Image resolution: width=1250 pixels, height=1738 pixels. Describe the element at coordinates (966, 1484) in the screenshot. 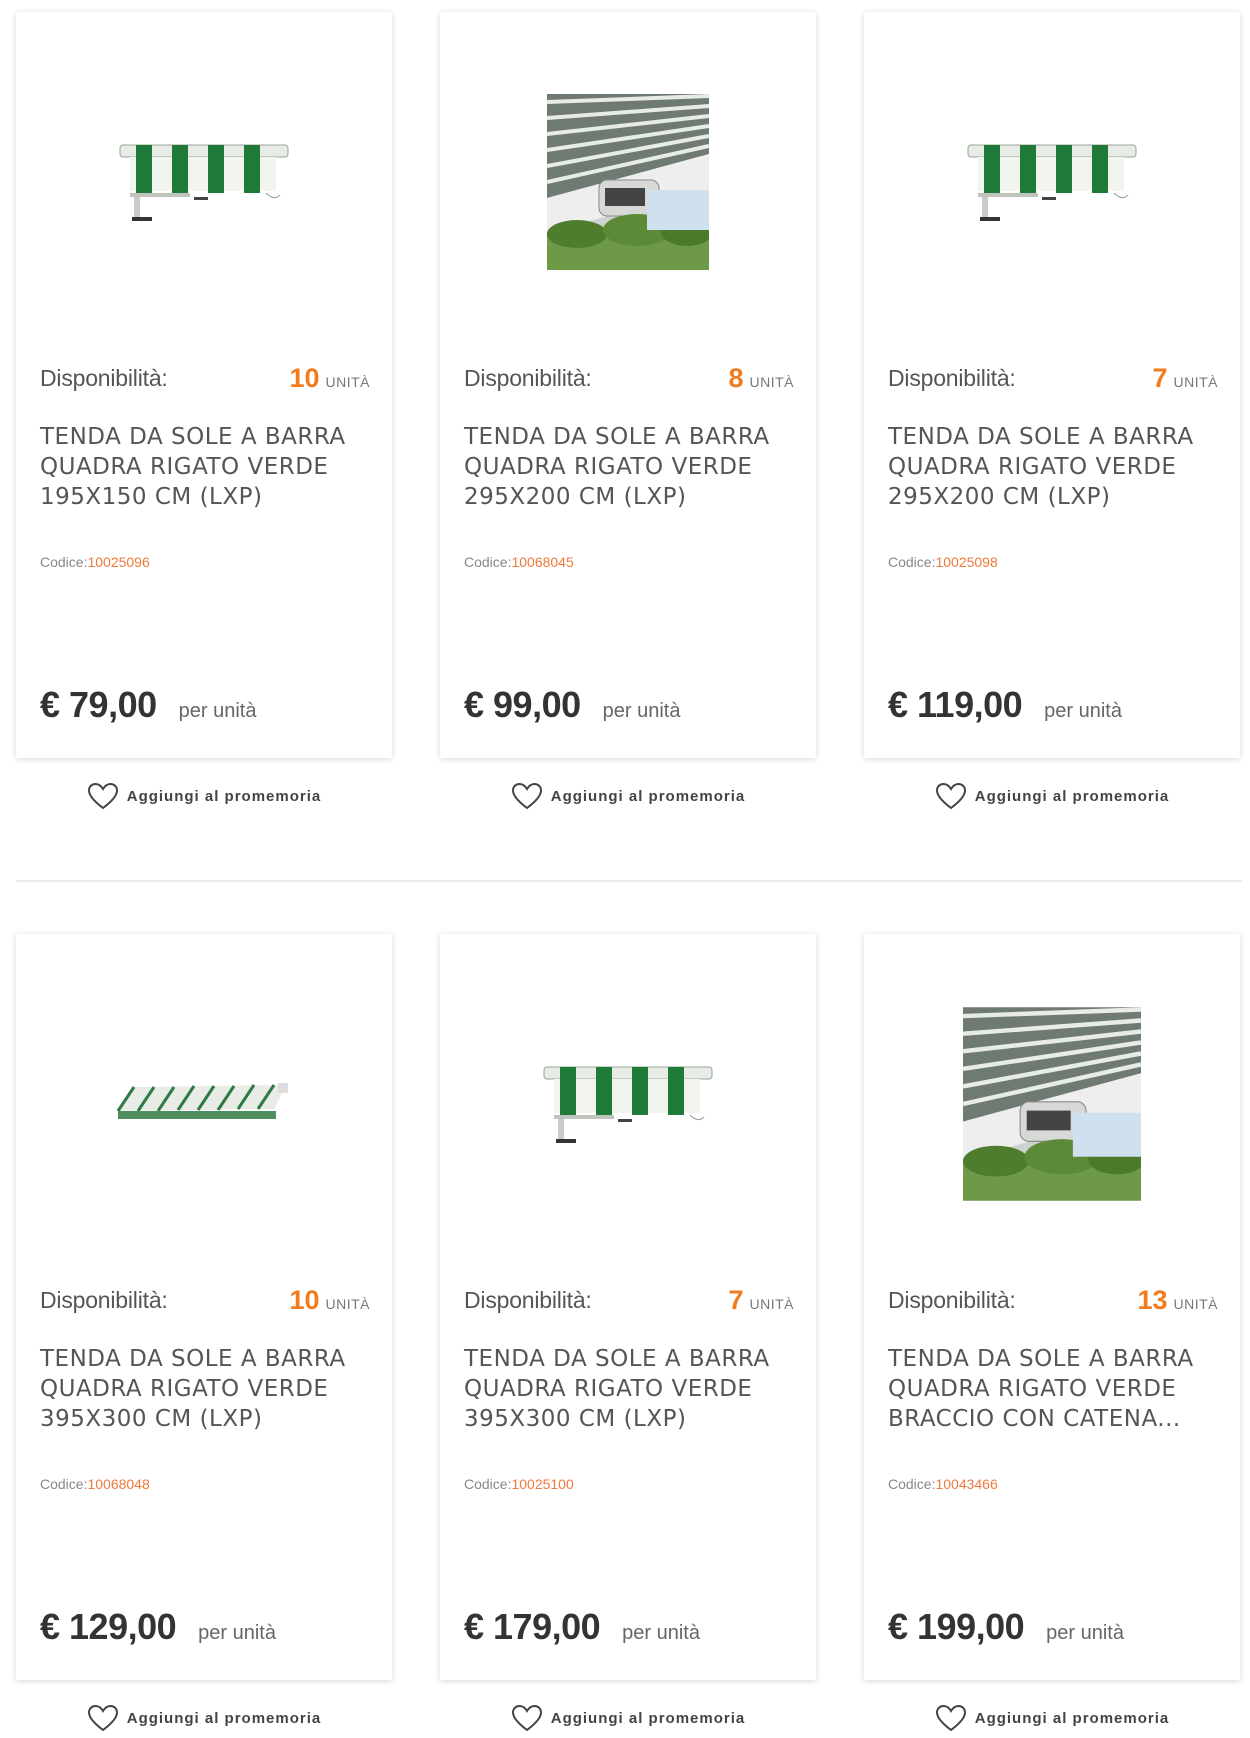

I see `code-value: 10043466` at that location.